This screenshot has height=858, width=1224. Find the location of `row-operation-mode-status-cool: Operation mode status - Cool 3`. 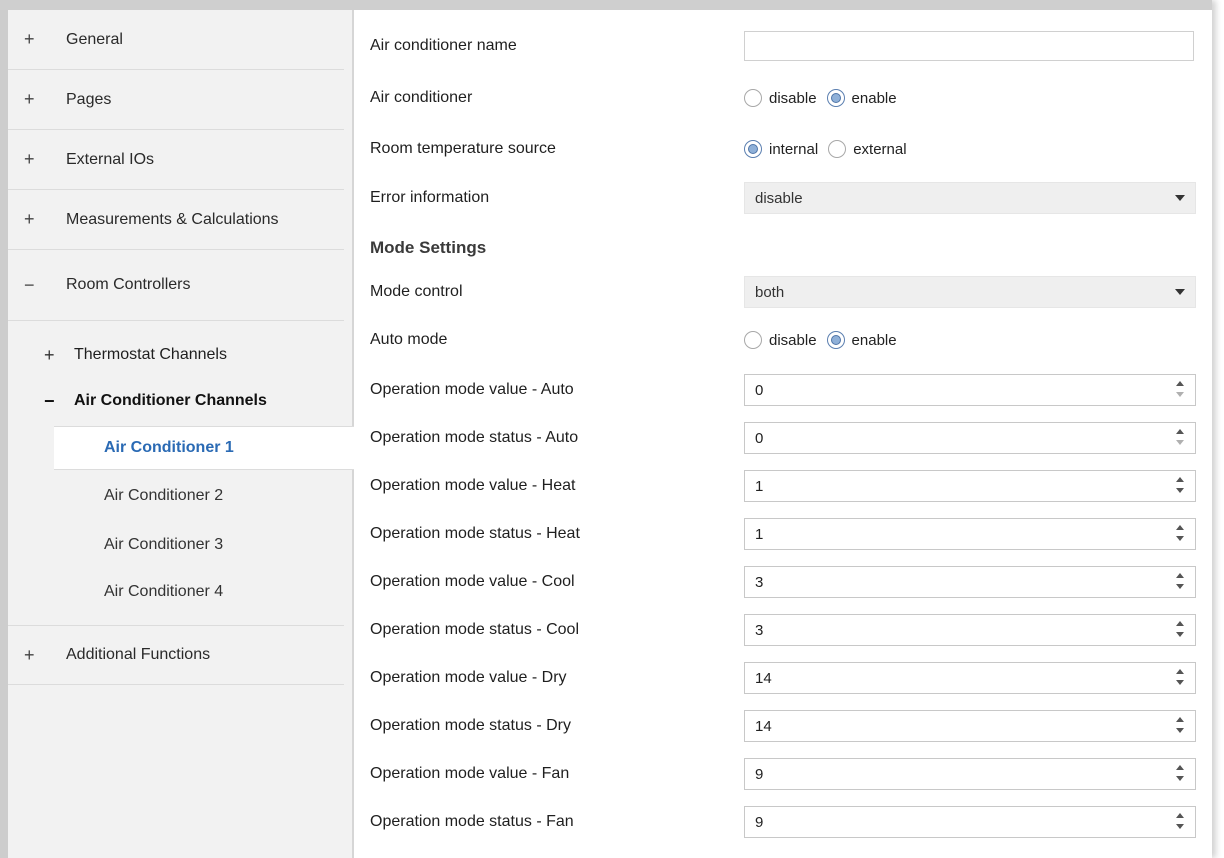

row-operation-mode-status-cool: Operation mode status - Cool 3 is located at coordinates (785, 630).